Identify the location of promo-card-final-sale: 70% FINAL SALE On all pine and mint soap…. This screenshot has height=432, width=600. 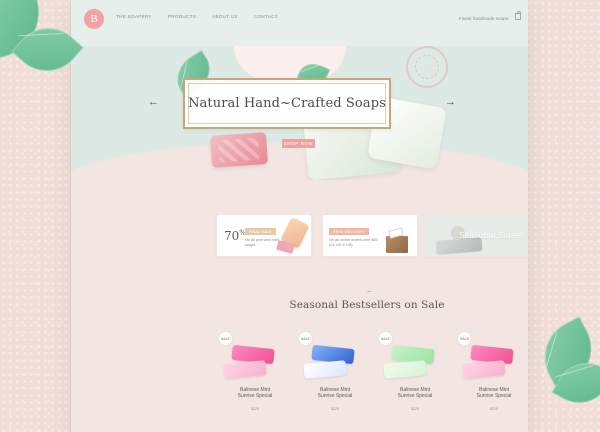
(264, 235).